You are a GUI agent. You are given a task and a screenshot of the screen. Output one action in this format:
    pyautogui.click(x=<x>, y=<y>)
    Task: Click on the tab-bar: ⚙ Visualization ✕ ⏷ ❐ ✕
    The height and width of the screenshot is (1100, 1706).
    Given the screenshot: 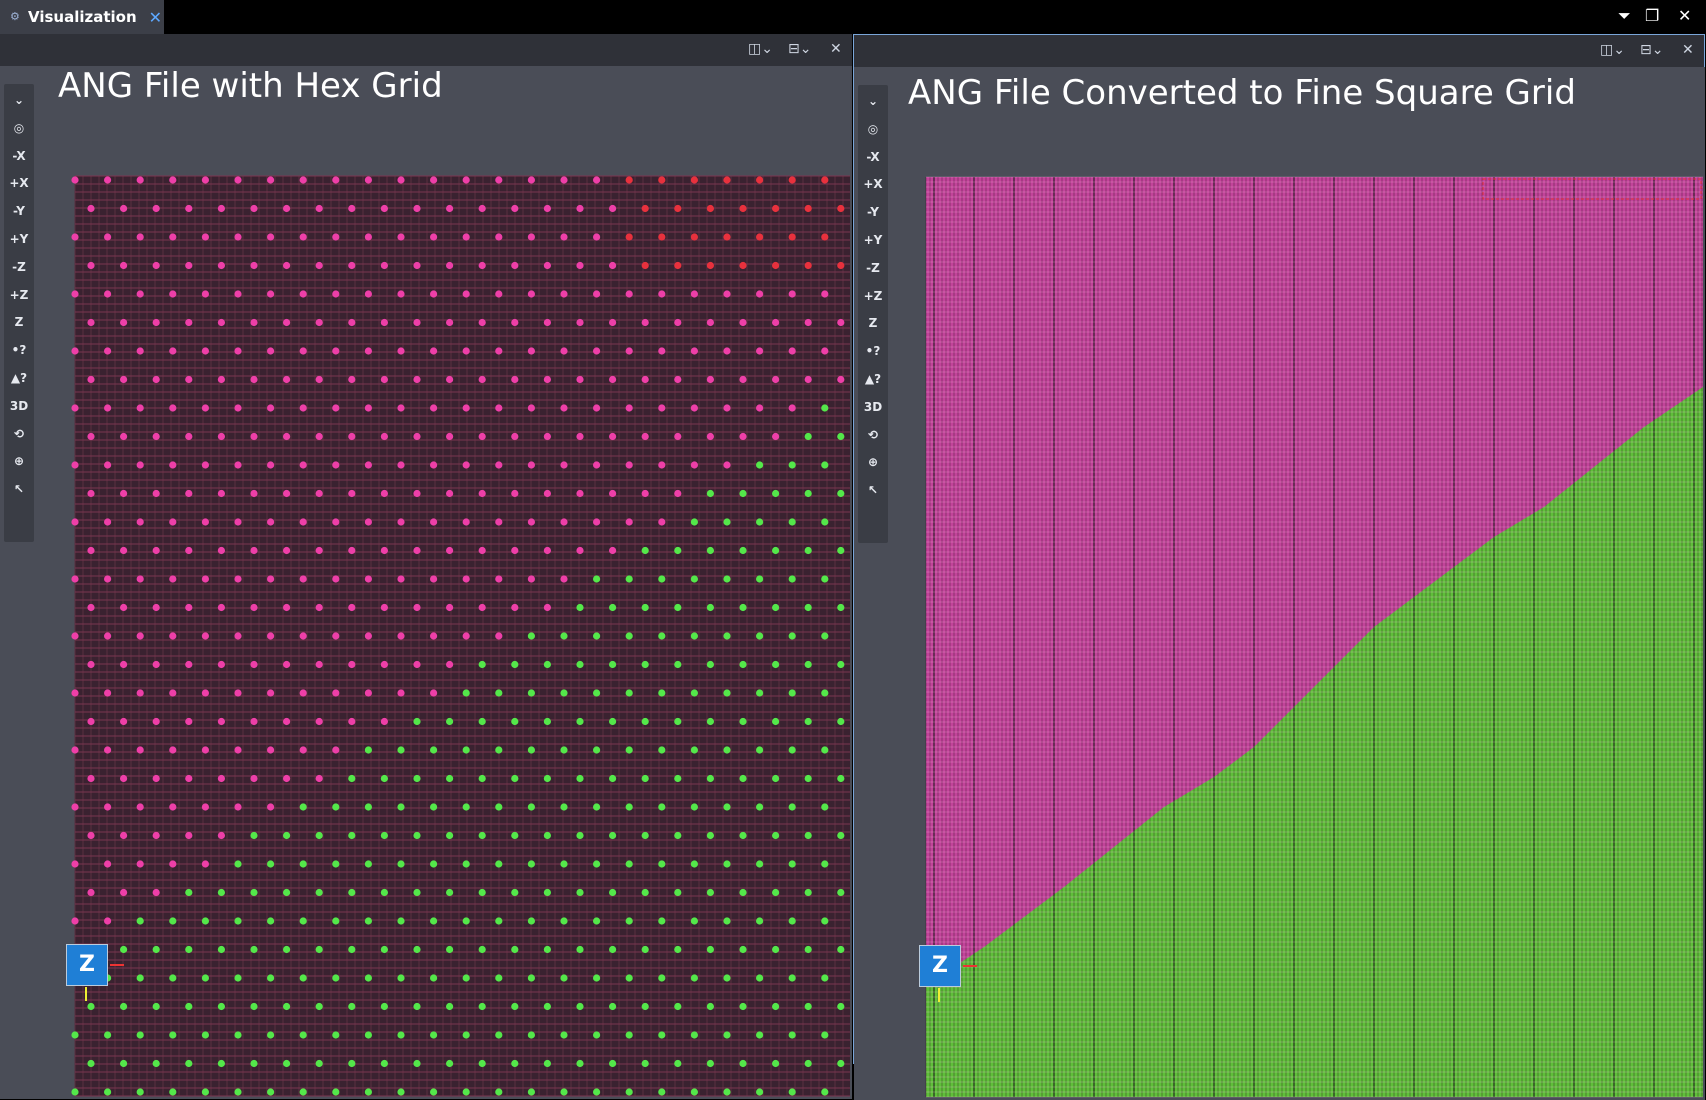 What is the action you would take?
    pyautogui.click(x=853, y=17)
    